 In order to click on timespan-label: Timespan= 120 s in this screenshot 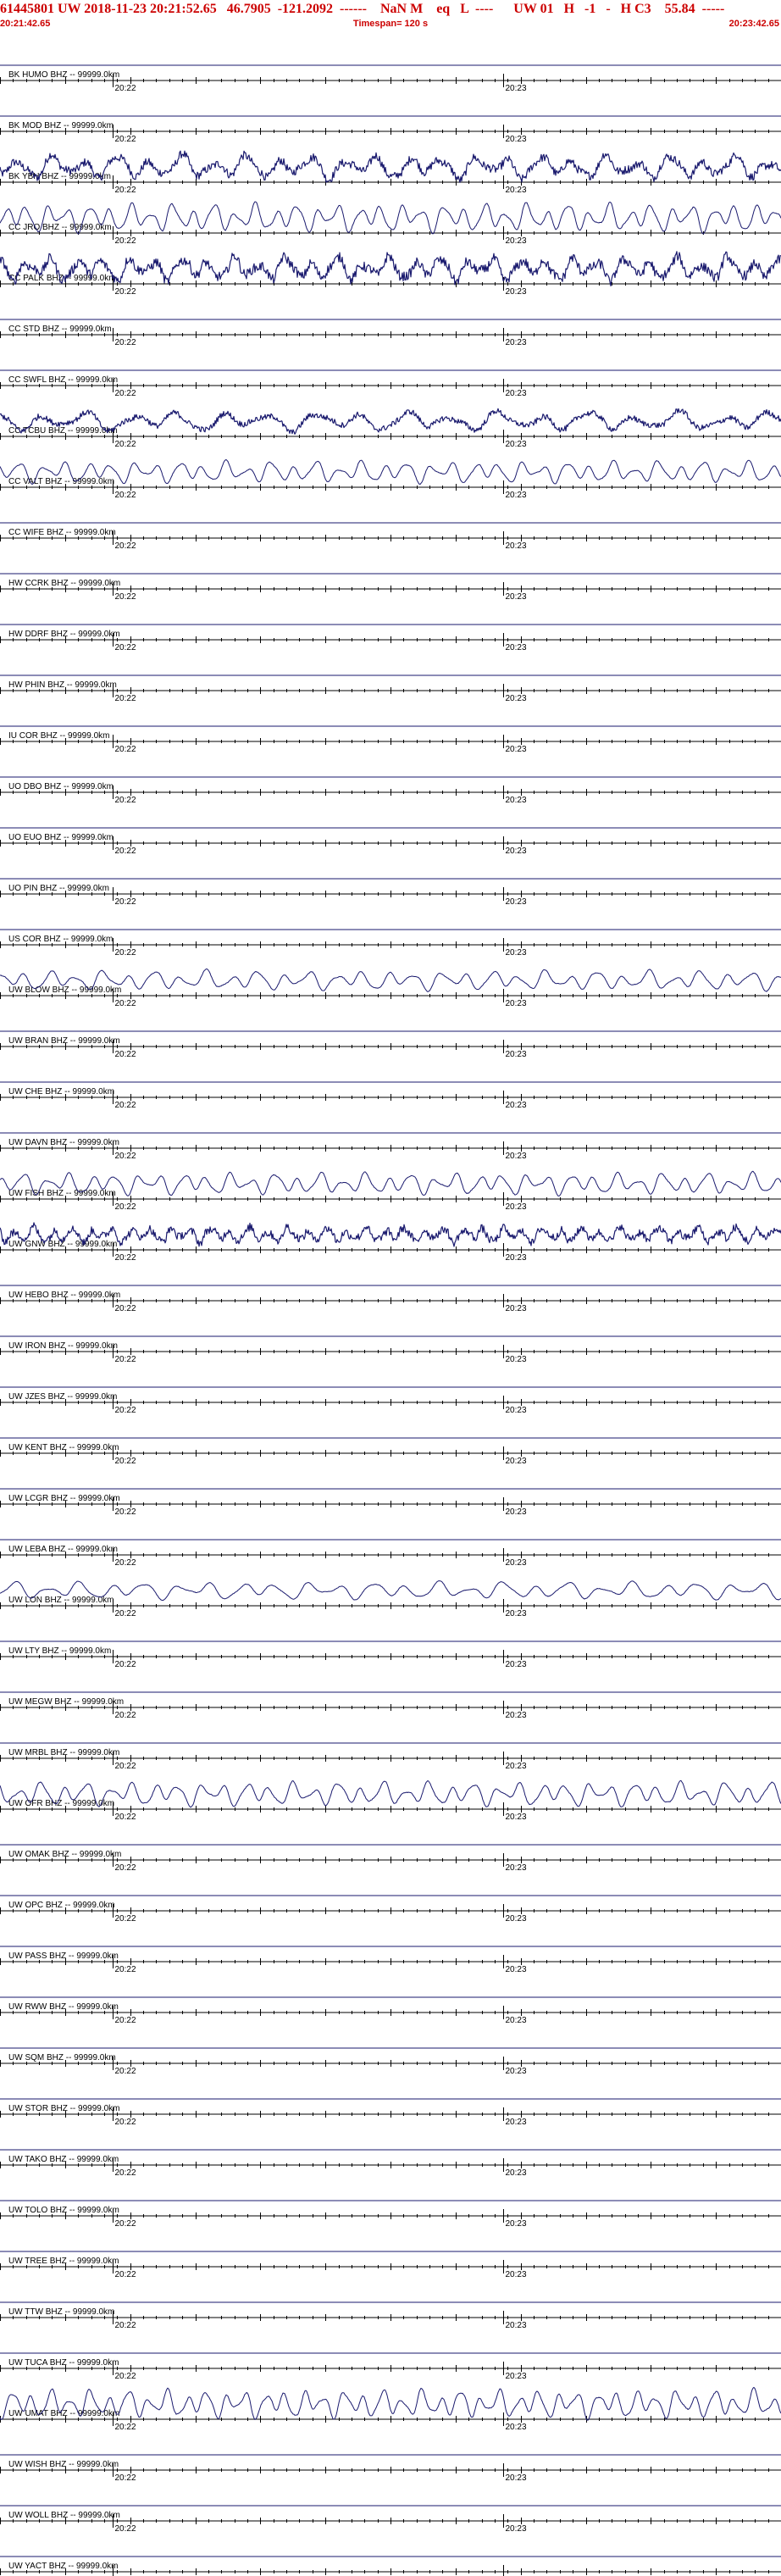, I will do `click(390, 24)`.